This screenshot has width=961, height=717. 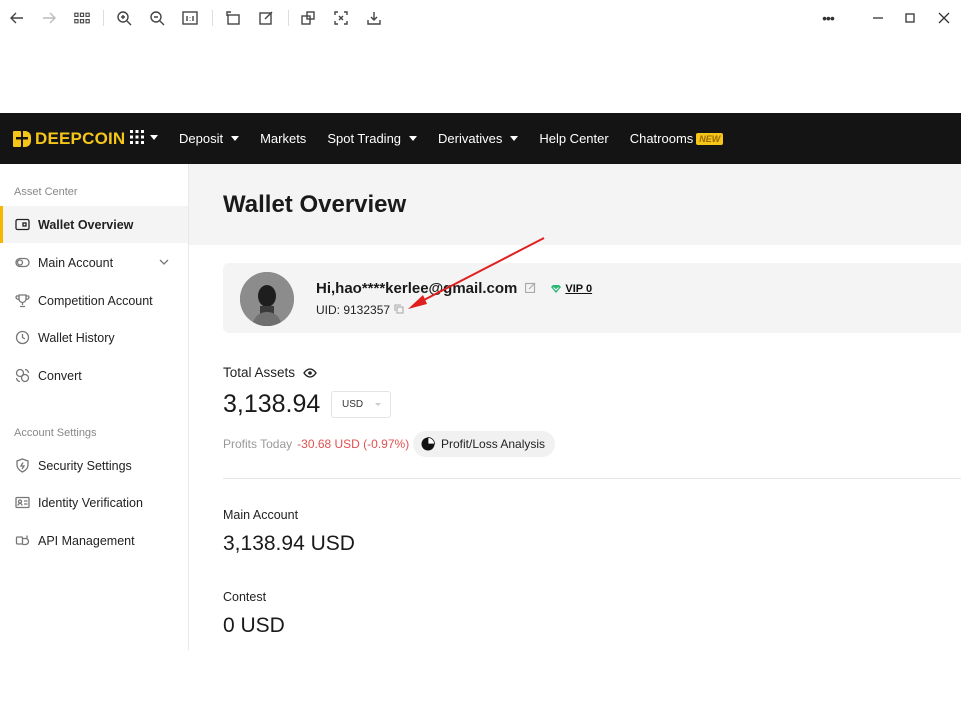 I want to click on sidebar-item-security-settings: Security Settings, so click(x=94, y=465).